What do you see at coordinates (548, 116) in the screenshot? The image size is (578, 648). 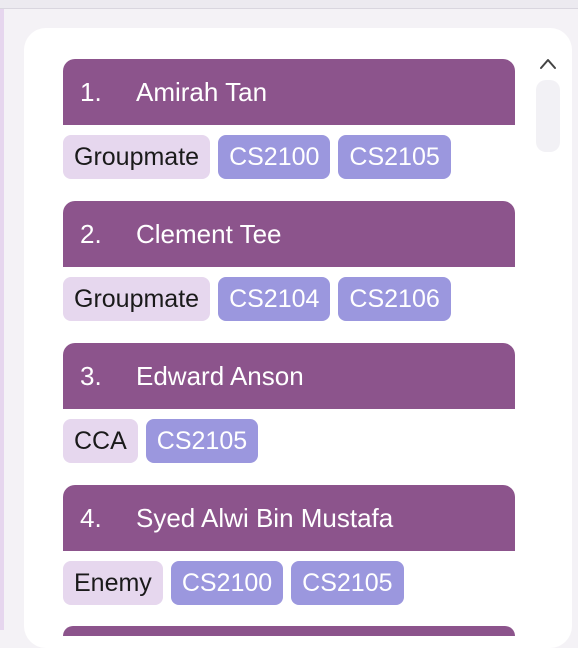 I see `scrollbar-thumb` at bounding box center [548, 116].